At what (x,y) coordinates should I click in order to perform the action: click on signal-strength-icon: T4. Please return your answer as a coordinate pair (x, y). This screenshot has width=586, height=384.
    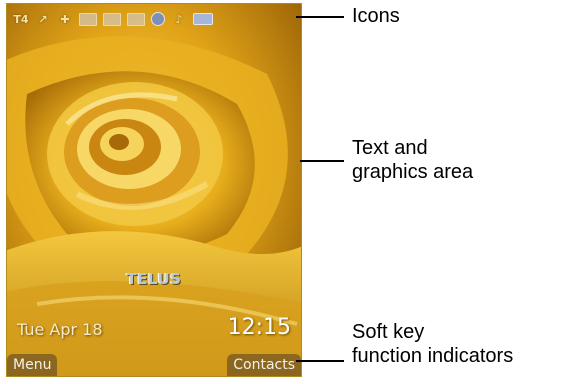
    Looking at the image, I should click on (21, 19).